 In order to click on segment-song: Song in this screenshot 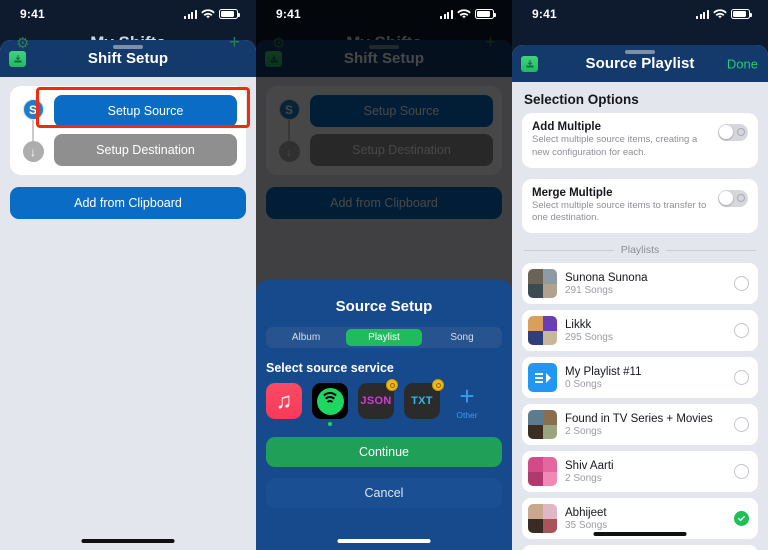, I will do `click(462, 337)`.